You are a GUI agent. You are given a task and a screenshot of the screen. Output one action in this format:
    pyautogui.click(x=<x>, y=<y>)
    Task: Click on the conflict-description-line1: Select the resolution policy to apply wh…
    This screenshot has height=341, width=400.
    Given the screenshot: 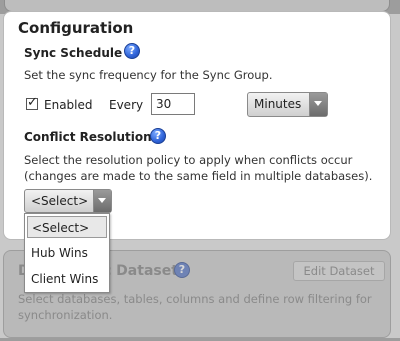 What is the action you would take?
    pyautogui.click(x=188, y=160)
    